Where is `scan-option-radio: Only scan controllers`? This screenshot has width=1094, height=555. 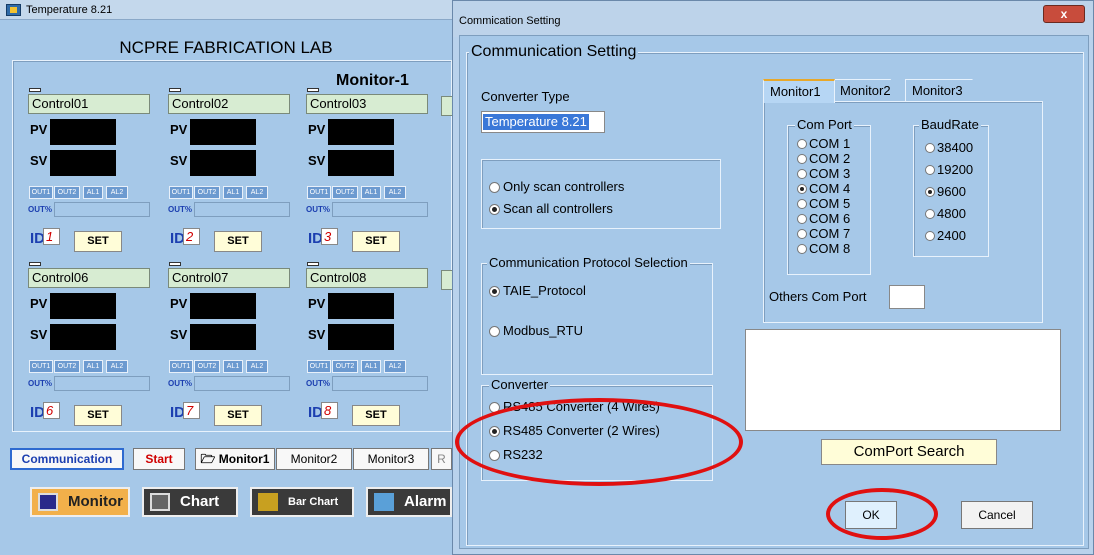
scan-option-radio: Only scan controllers is located at coordinates (556, 186).